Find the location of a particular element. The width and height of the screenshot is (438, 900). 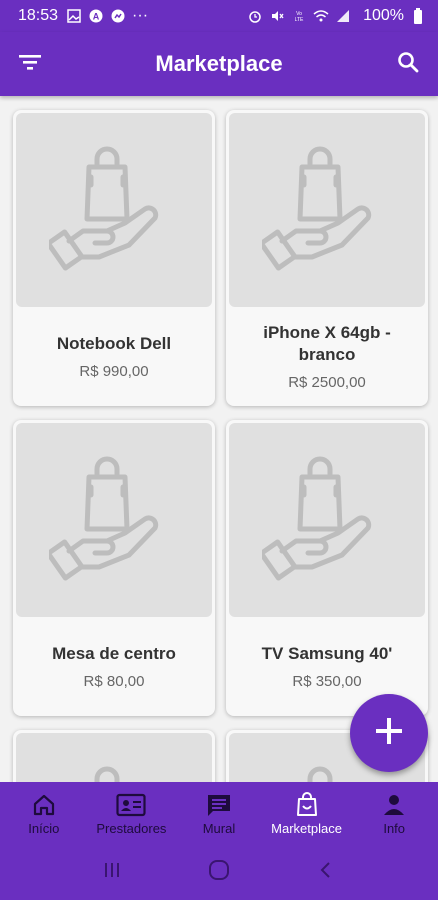

message-board-icon is located at coordinates (219, 805).